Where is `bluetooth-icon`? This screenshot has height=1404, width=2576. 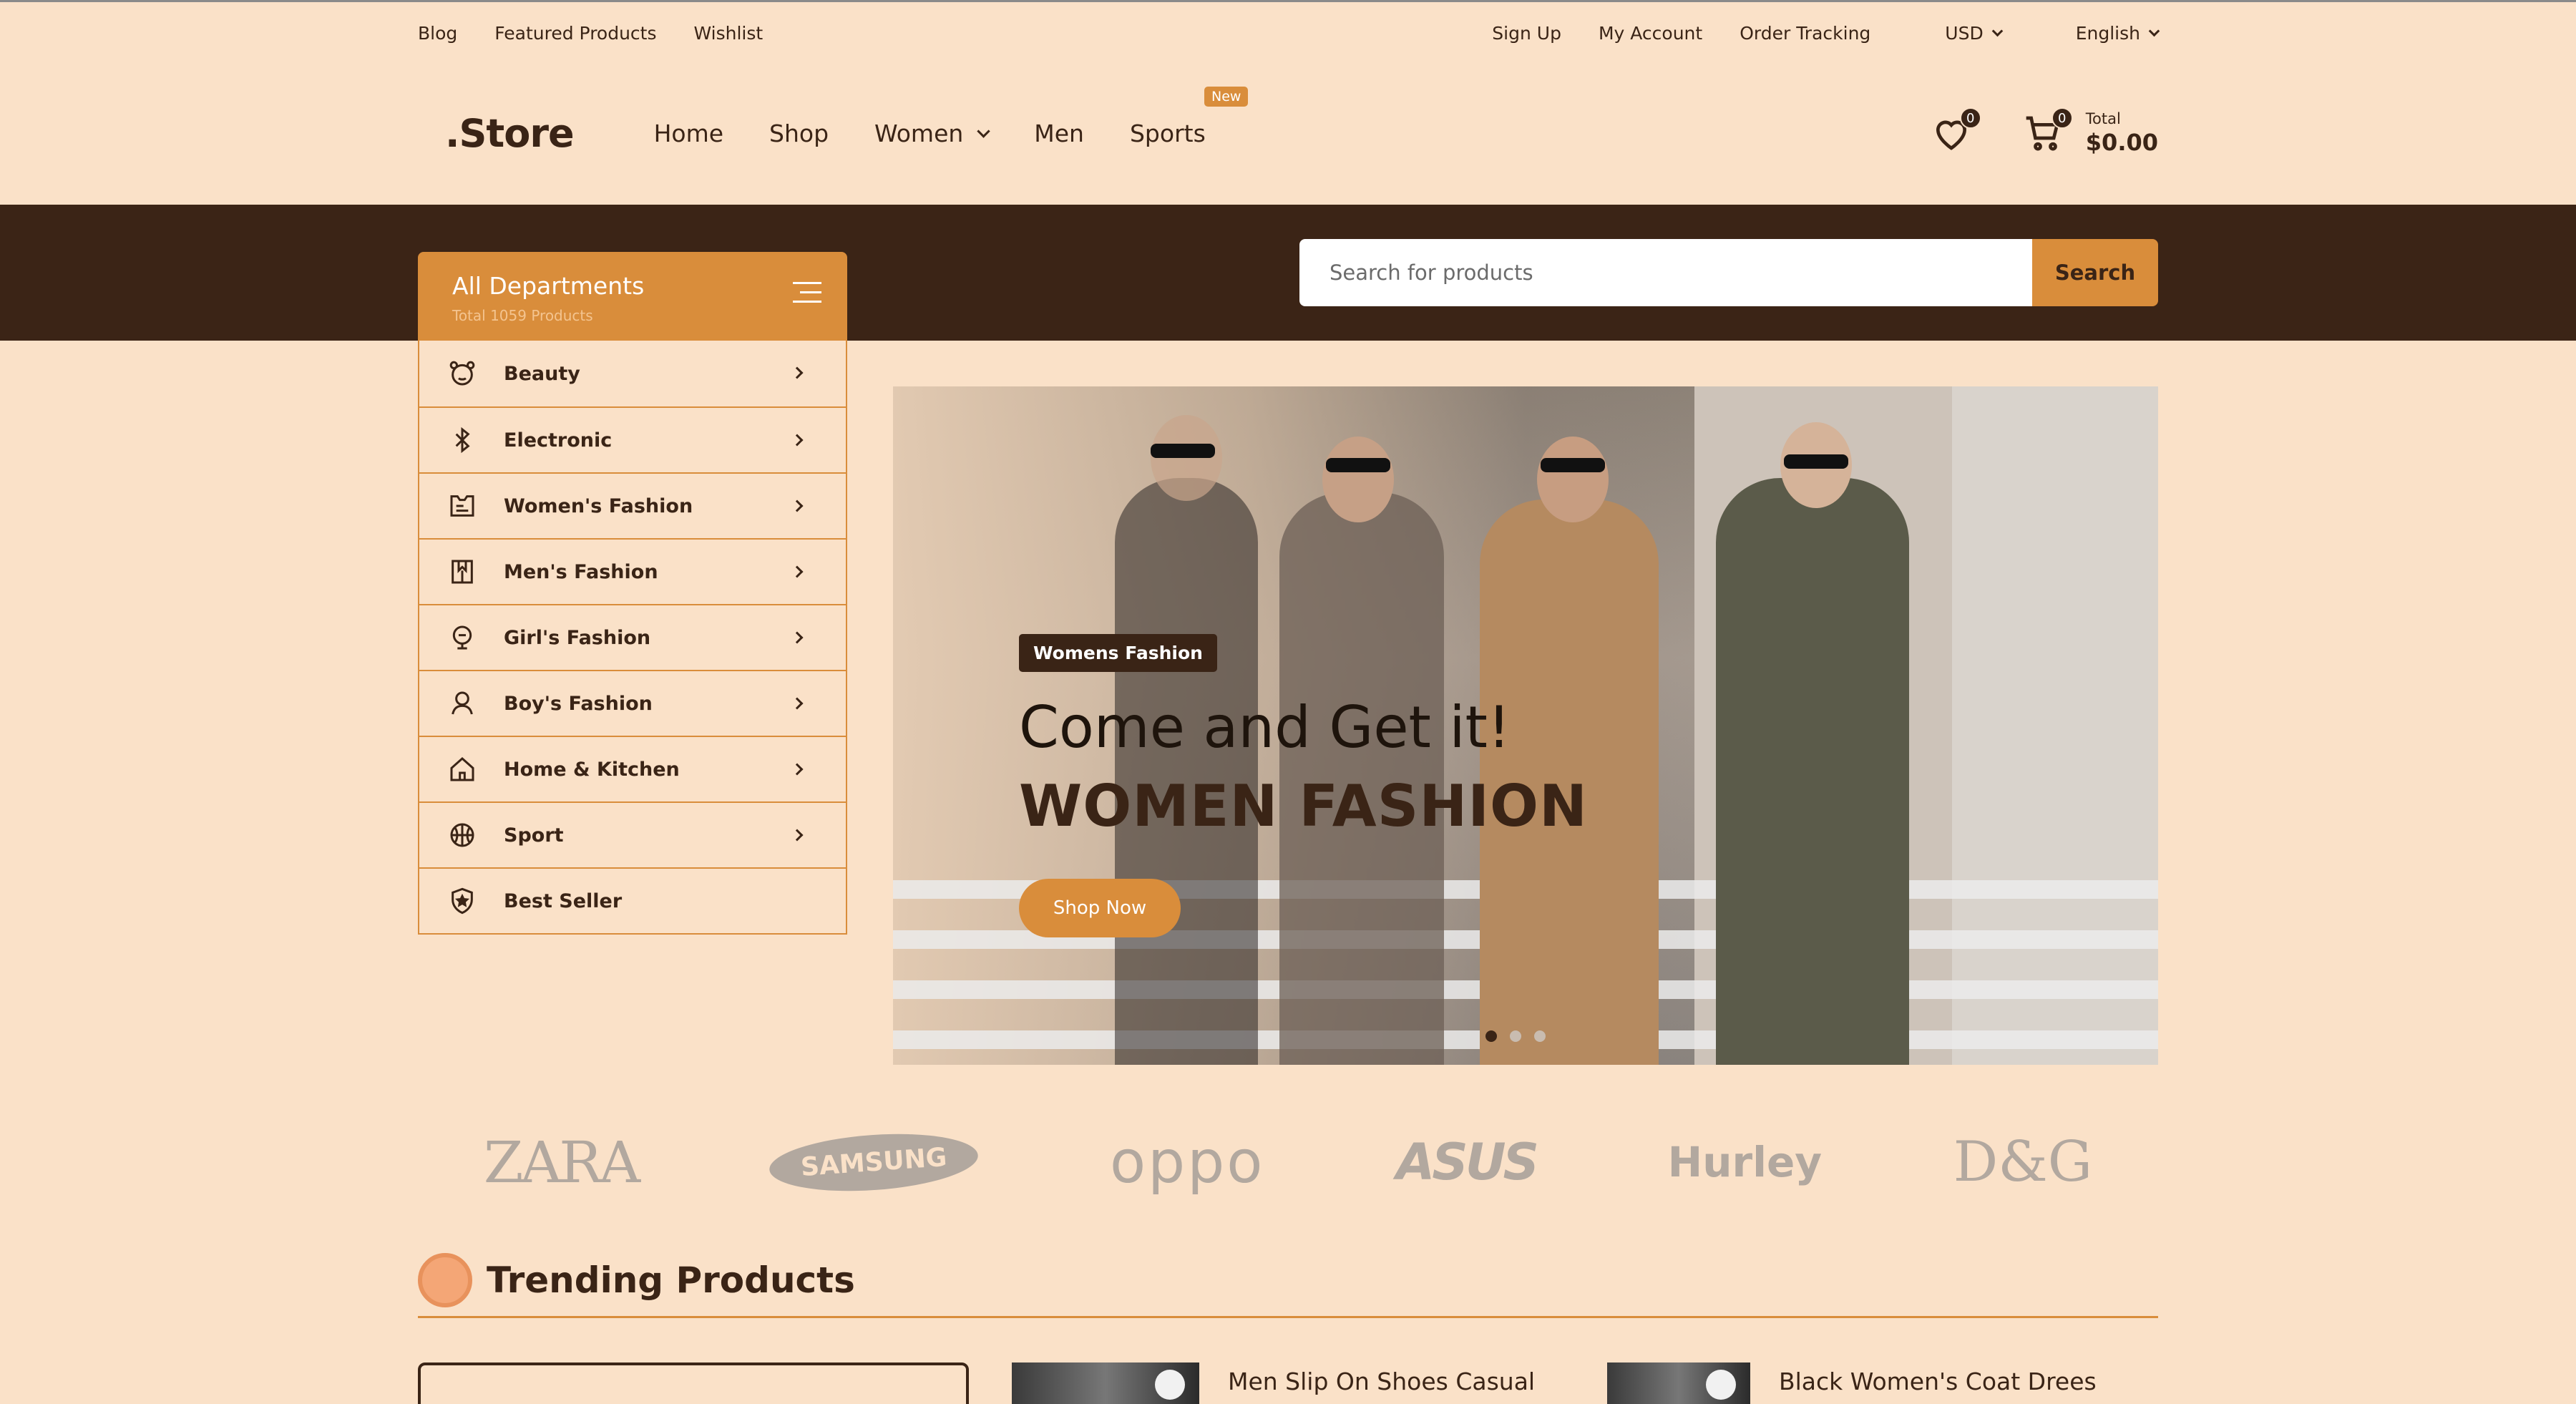 bluetooth-icon is located at coordinates (462, 440).